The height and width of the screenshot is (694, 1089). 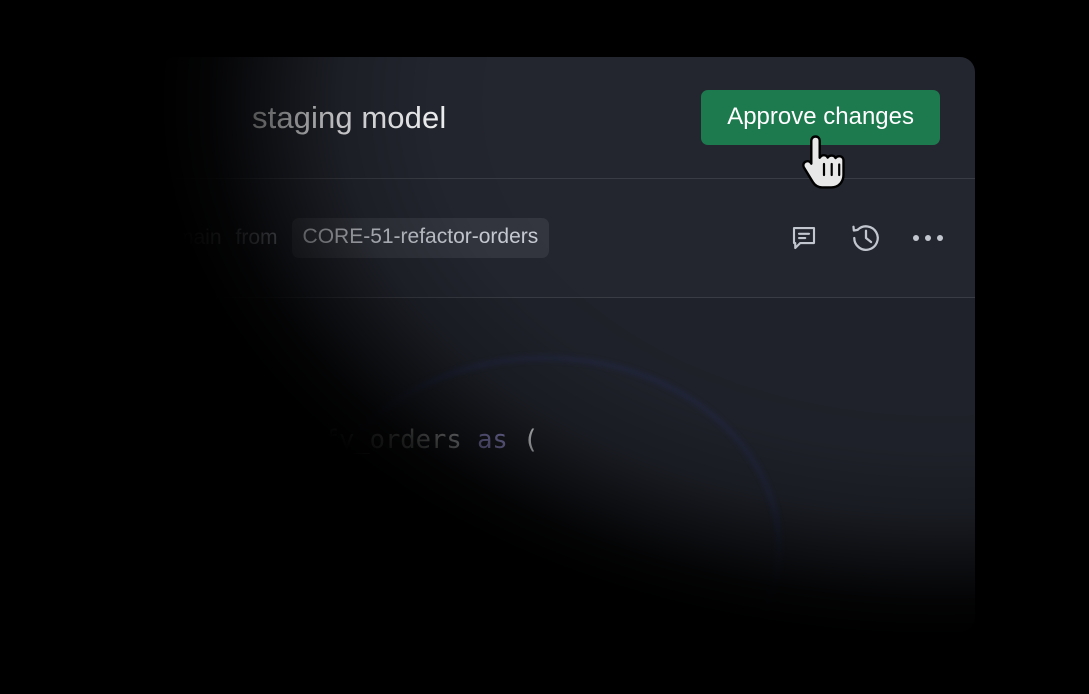 I want to click on branch-info: main from CORE-51-refactor-orders, so click(x=481, y=238).